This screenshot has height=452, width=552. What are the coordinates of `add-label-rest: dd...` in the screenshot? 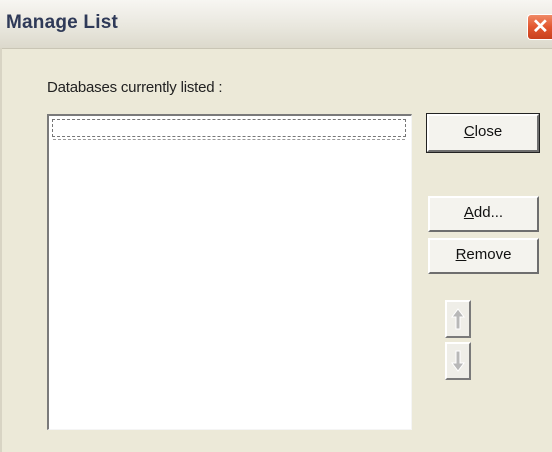 It's located at (488, 212).